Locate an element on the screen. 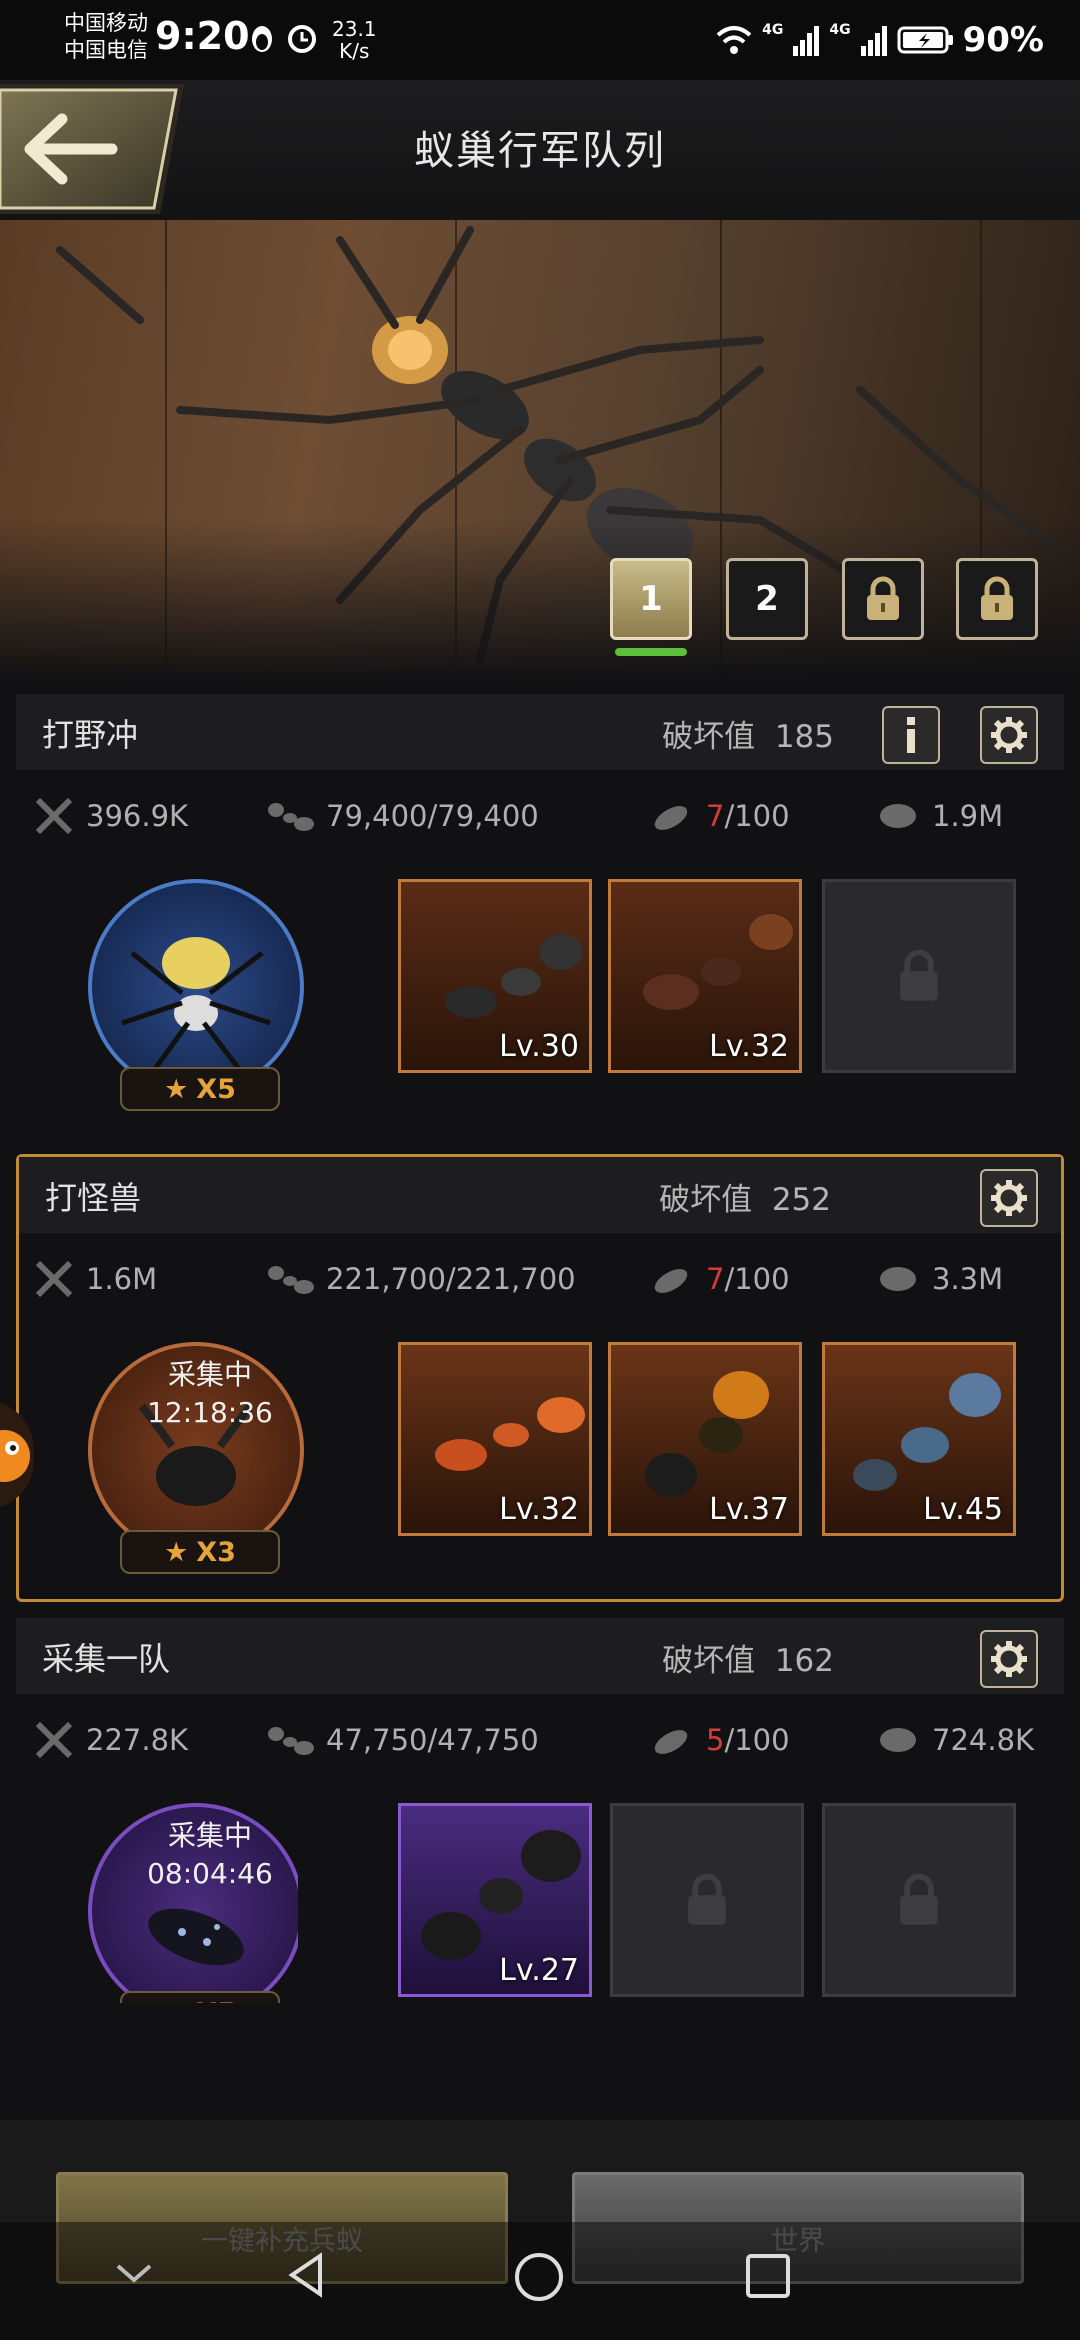  status-right: 4G 4G 90% is located at coordinates (879, 40).